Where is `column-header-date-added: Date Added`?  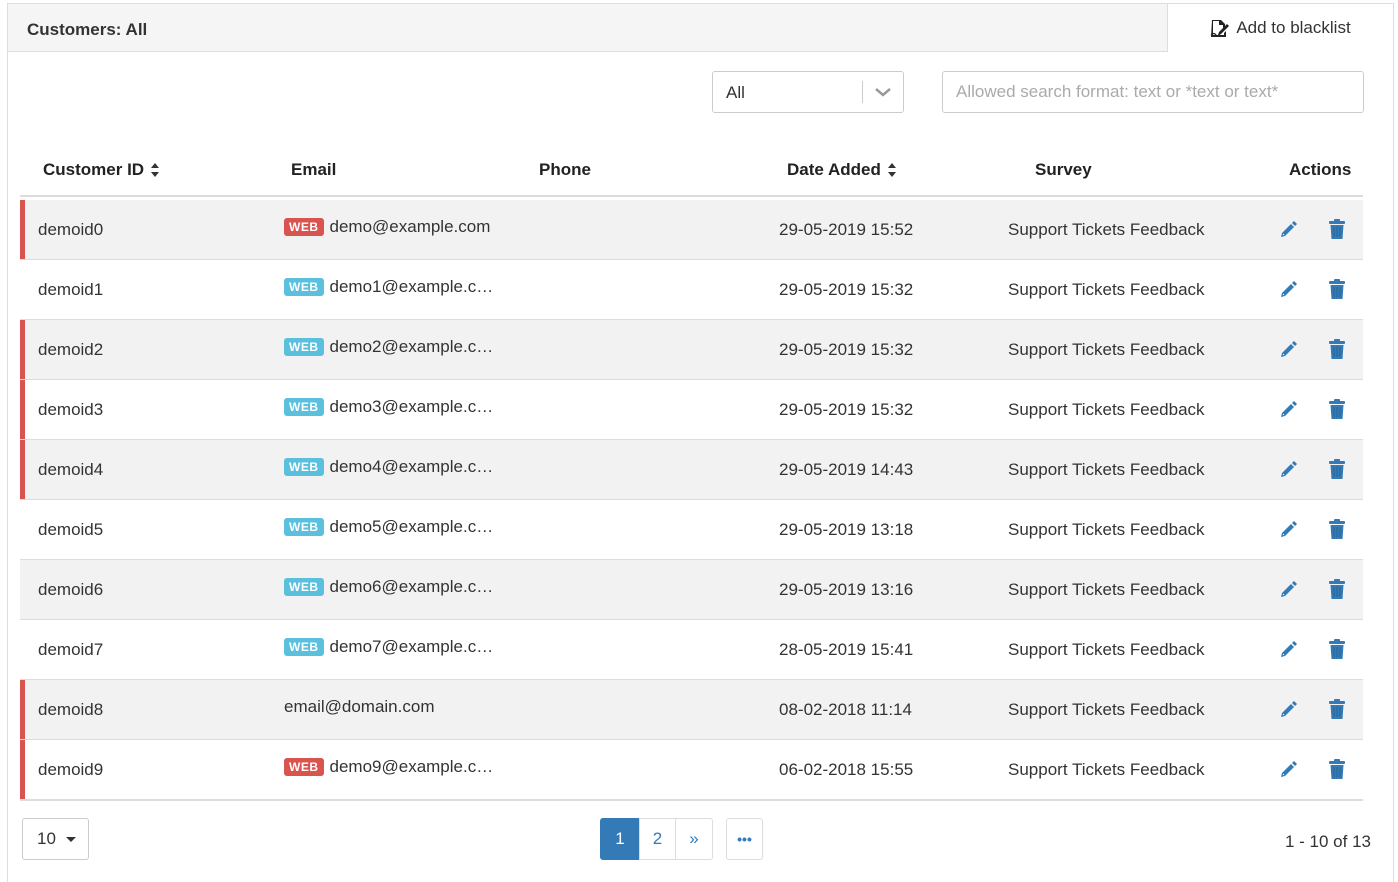 column-header-date-added: Date Added is located at coordinates (842, 170).